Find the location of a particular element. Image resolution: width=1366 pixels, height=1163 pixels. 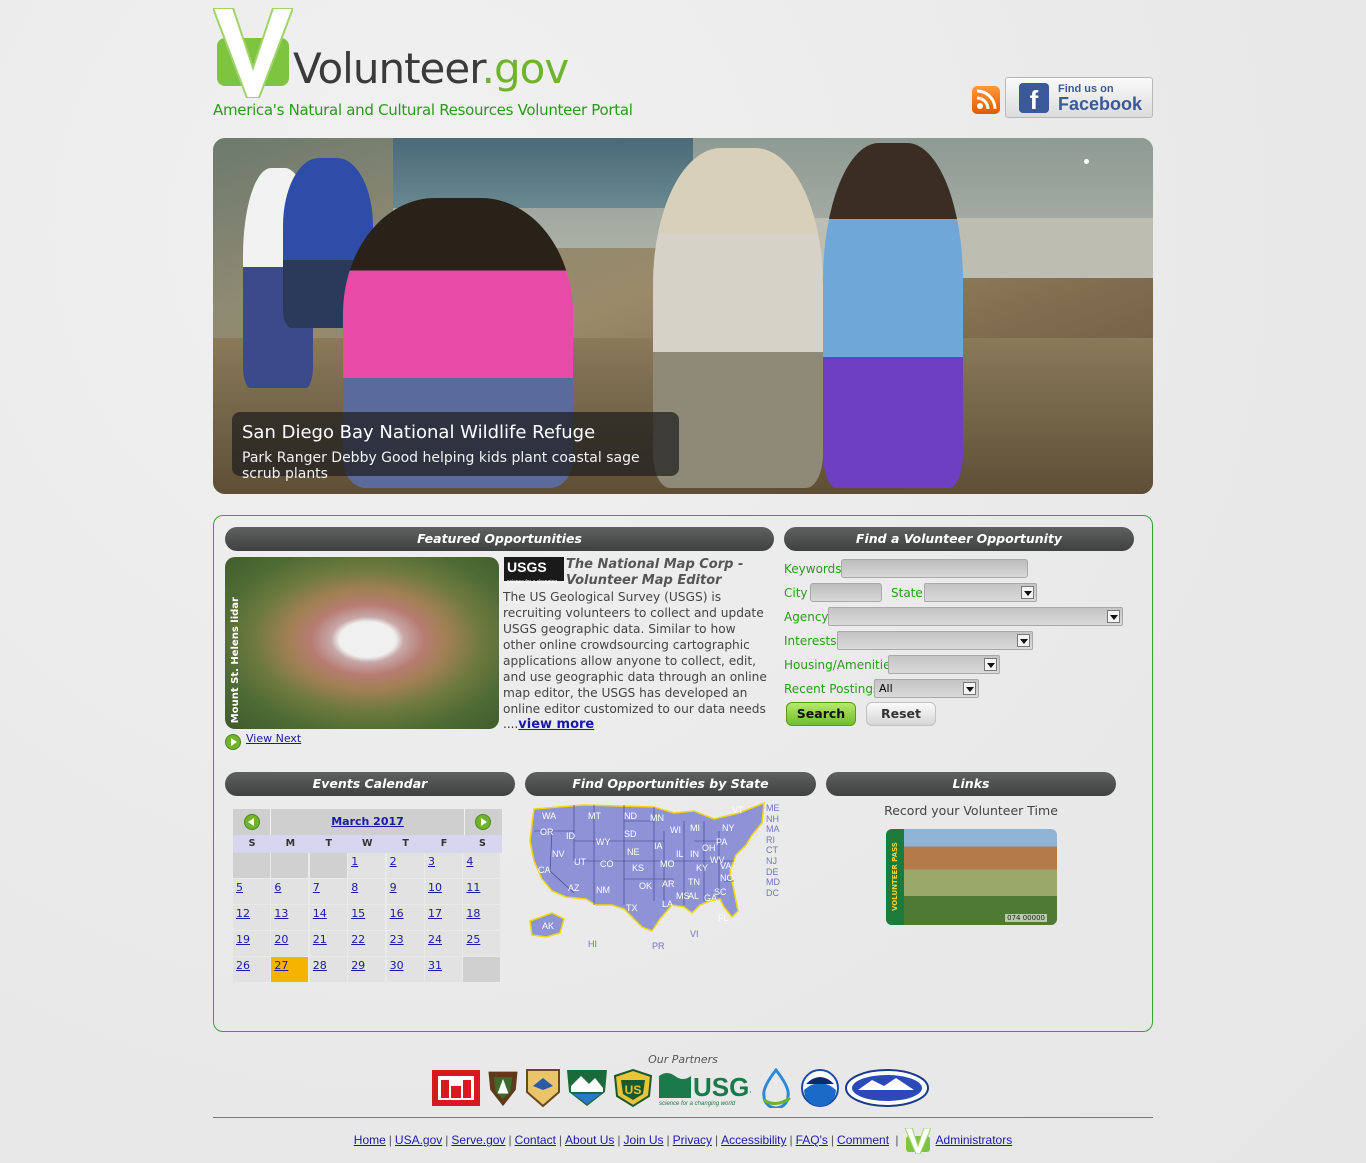

calendar-day: 4 is located at coordinates (482, 865).